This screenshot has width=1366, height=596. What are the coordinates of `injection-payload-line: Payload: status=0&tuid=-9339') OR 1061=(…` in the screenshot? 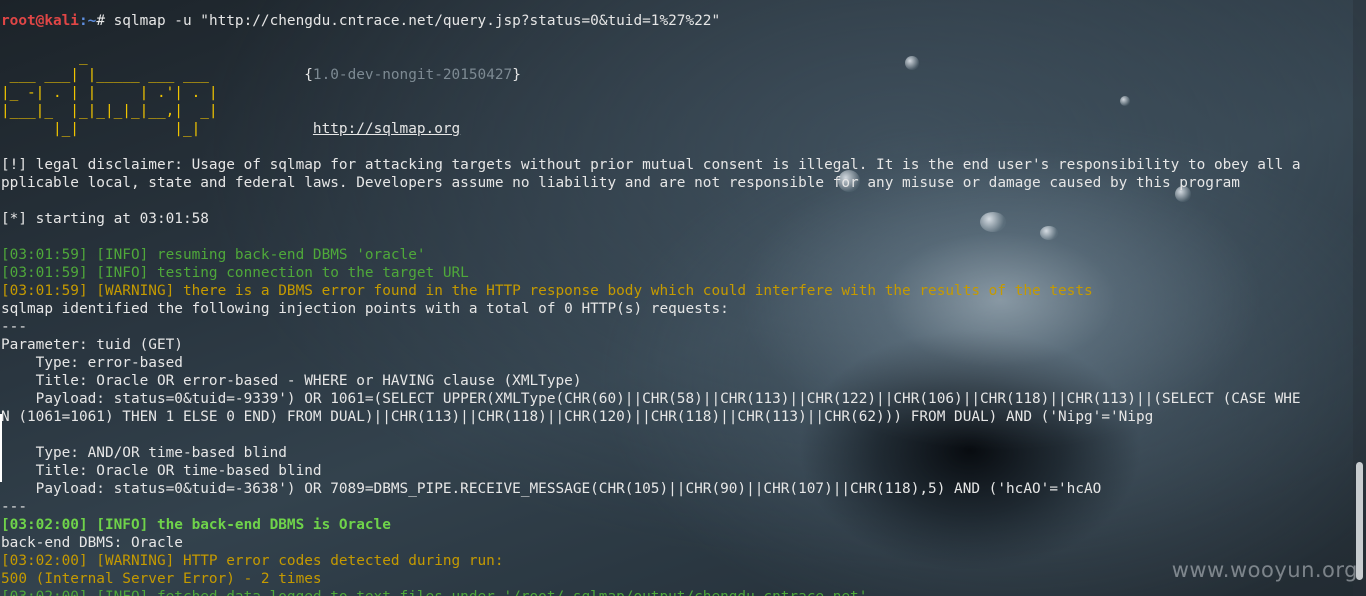 It's located at (651, 399).